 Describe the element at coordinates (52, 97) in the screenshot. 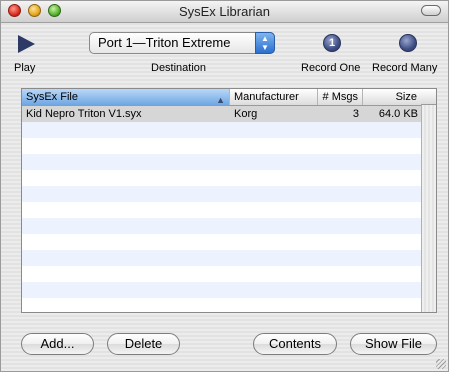

I see `column-header-label: SysEx File` at that location.